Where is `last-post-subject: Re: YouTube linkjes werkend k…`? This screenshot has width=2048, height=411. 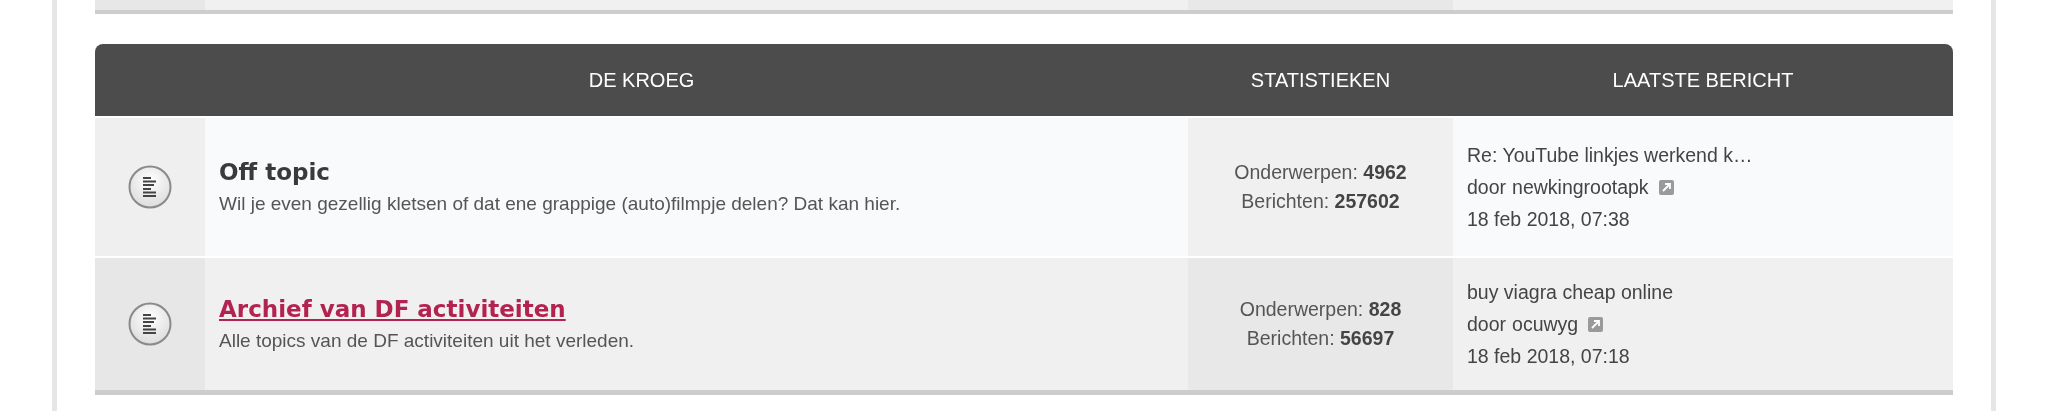
last-post-subject: Re: YouTube linkjes werkend k… is located at coordinates (1610, 155).